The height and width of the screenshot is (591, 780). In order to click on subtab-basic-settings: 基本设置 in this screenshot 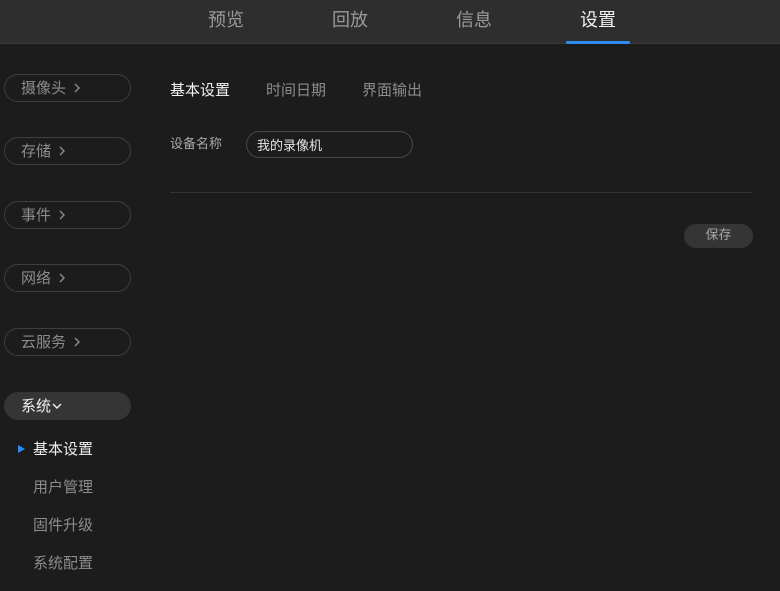, I will do `click(200, 90)`.